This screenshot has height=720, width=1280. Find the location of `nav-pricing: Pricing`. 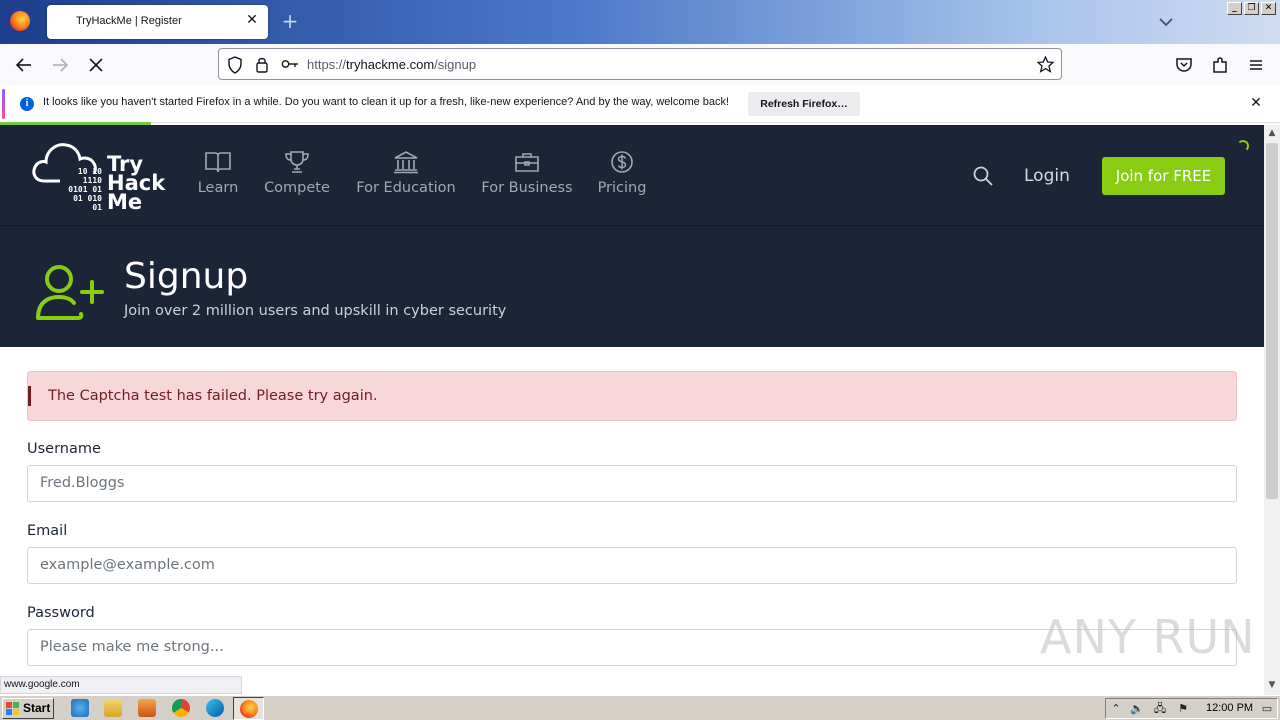

nav-pricing: Pricing is located at coordinates (622, 173).